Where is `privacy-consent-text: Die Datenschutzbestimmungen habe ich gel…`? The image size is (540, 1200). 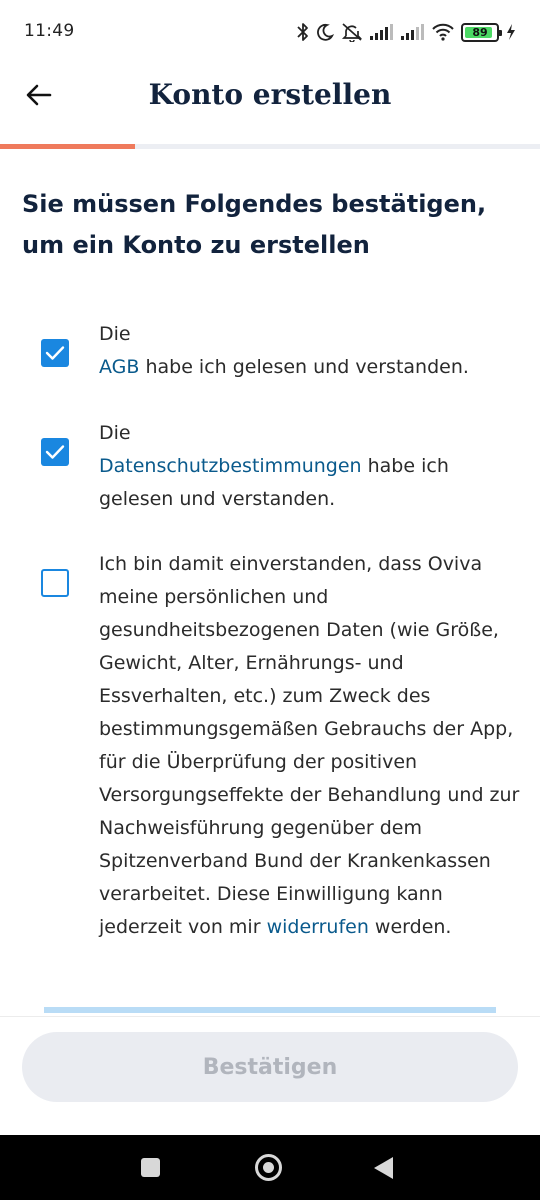
privacy-consent-text: Die Datenschutzbestimmungen habe ich gel… is located at coordinates (314, 466).